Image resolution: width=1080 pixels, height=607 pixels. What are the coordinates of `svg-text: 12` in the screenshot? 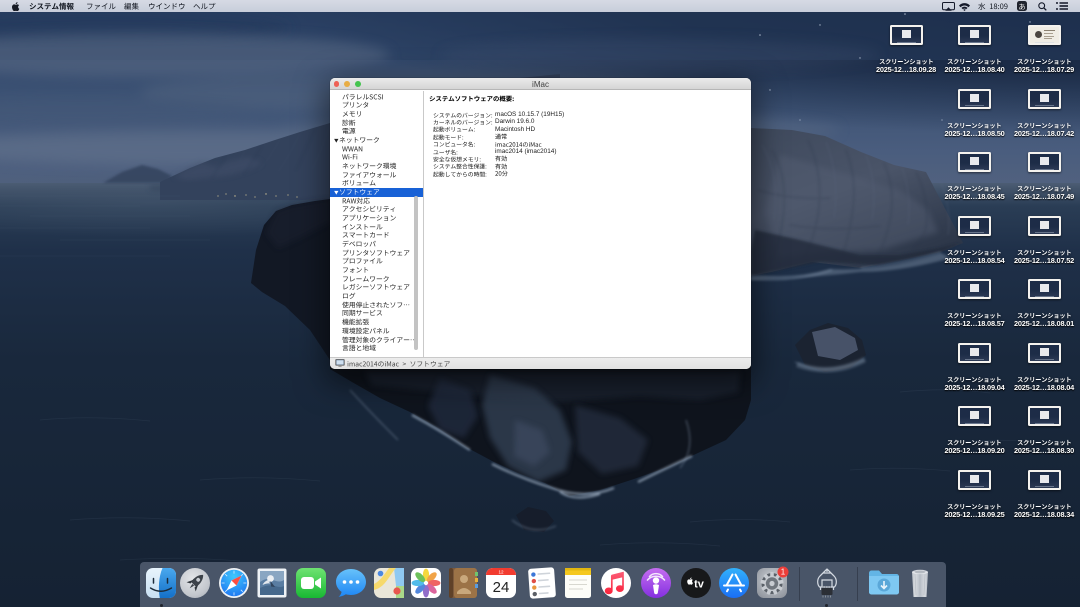 It's located at (501, 572).